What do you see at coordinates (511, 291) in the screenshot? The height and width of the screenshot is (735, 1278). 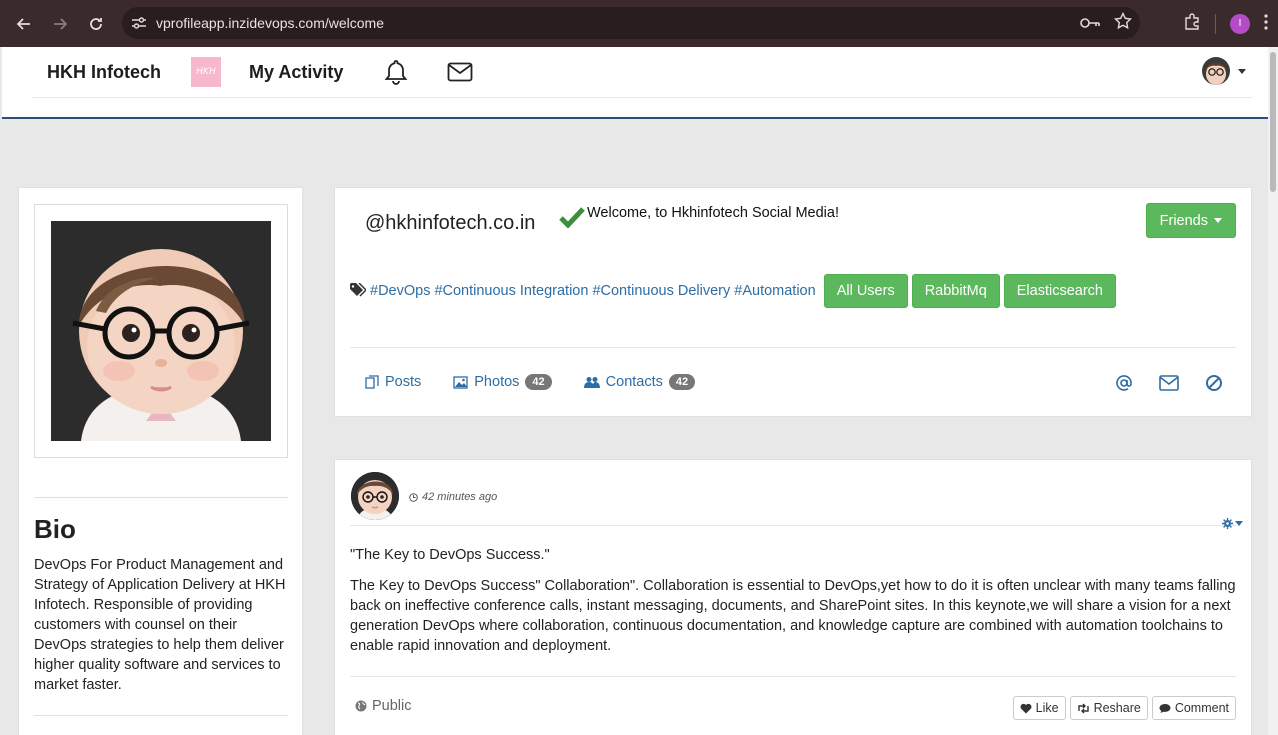 I see `tag-link: #Continuous Integration` at bounding box center [511, 291].